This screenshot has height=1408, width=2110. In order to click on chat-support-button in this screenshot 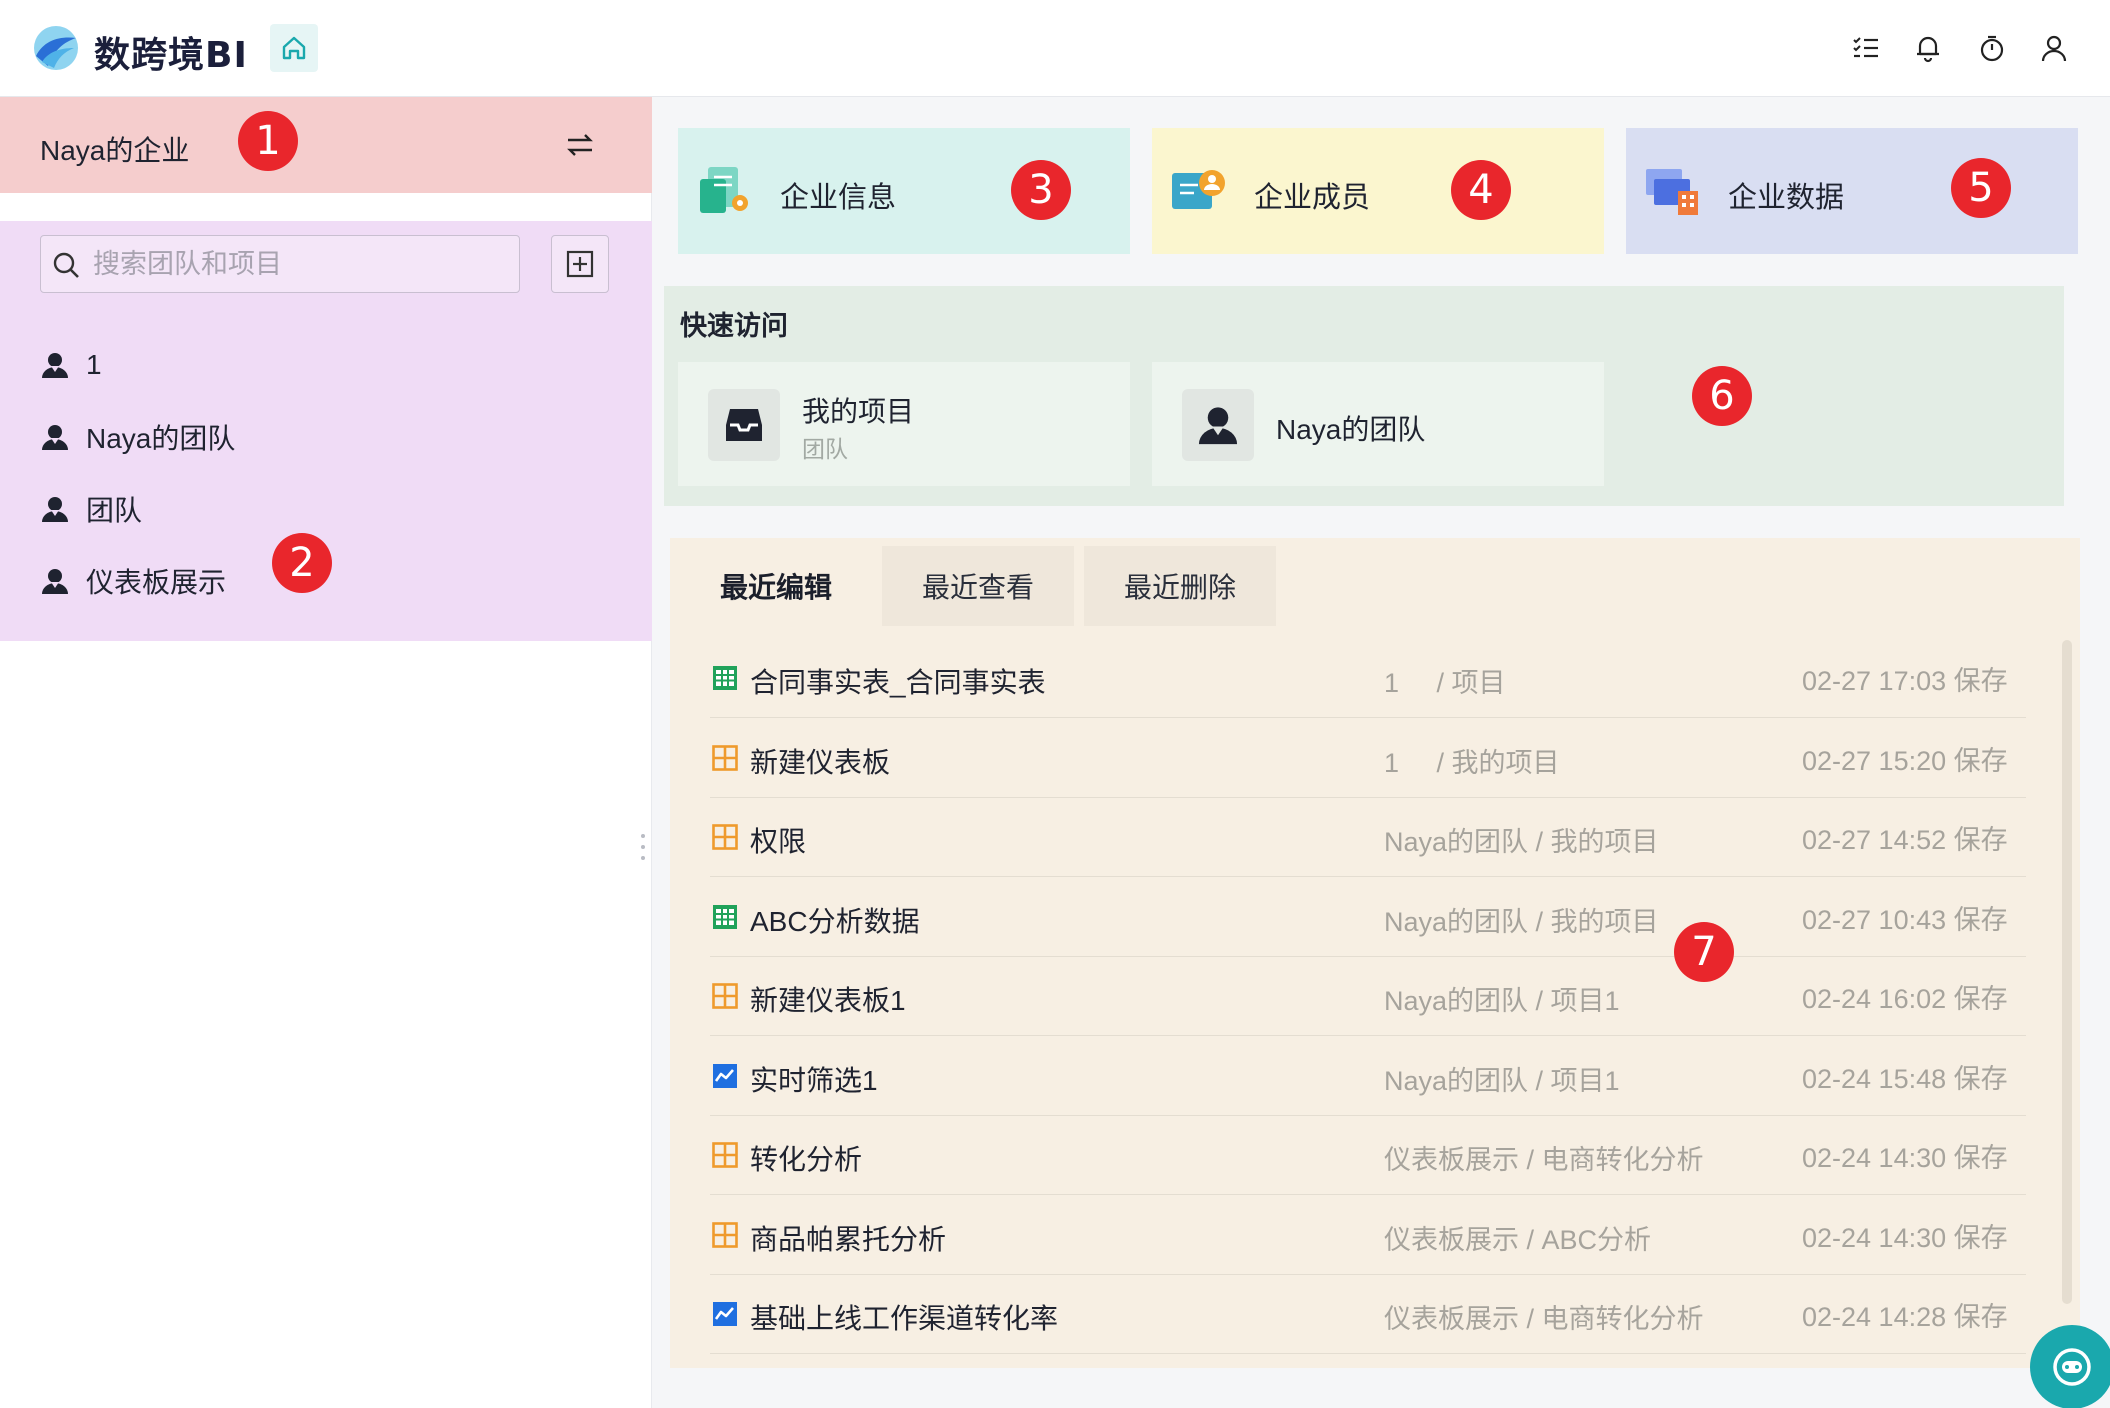, I will do `click(2070, 1366)`.